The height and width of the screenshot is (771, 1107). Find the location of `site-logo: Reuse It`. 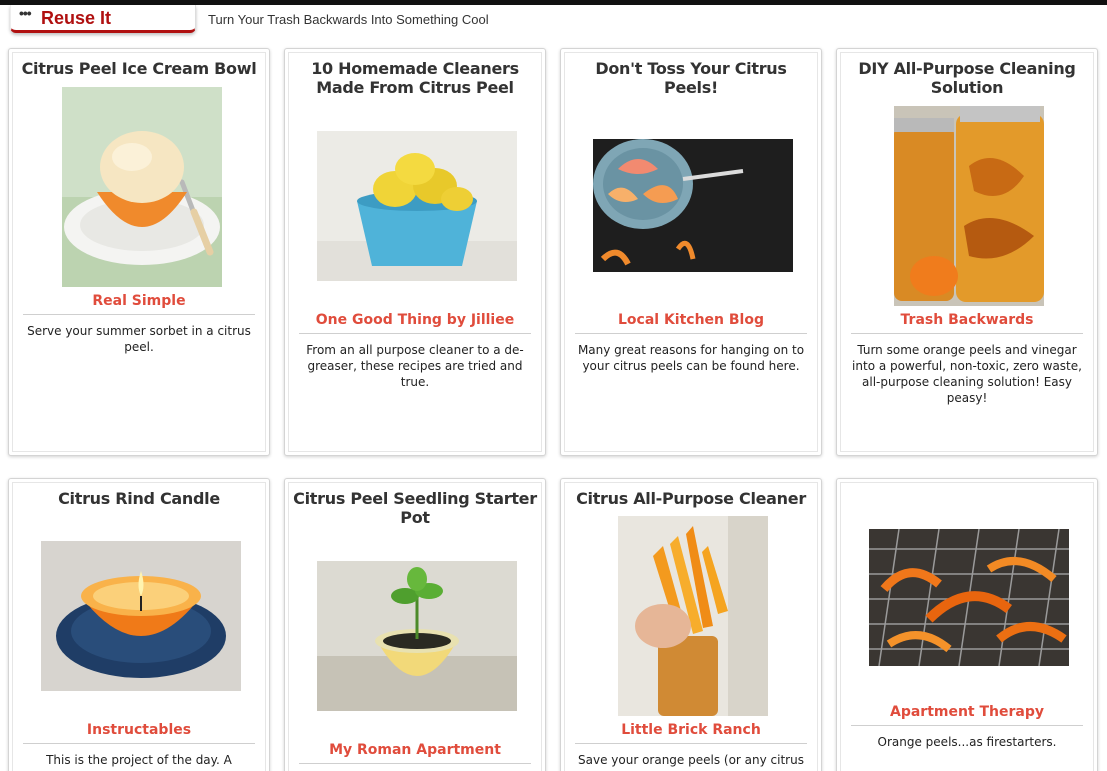

site-logo: Reuse It is located at coordinates (76, 18).